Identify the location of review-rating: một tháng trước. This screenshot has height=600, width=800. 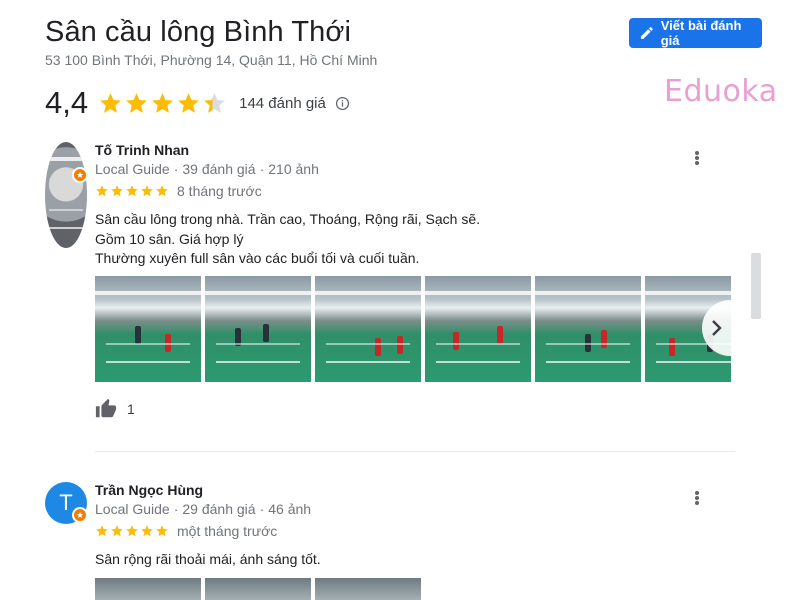
(186, 531).